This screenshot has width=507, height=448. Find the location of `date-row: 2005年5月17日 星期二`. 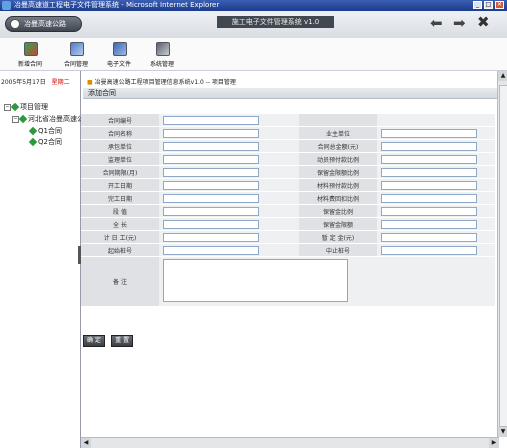

date-row: 2005年5月17日 星期二 is located at coordinates (35, 81).